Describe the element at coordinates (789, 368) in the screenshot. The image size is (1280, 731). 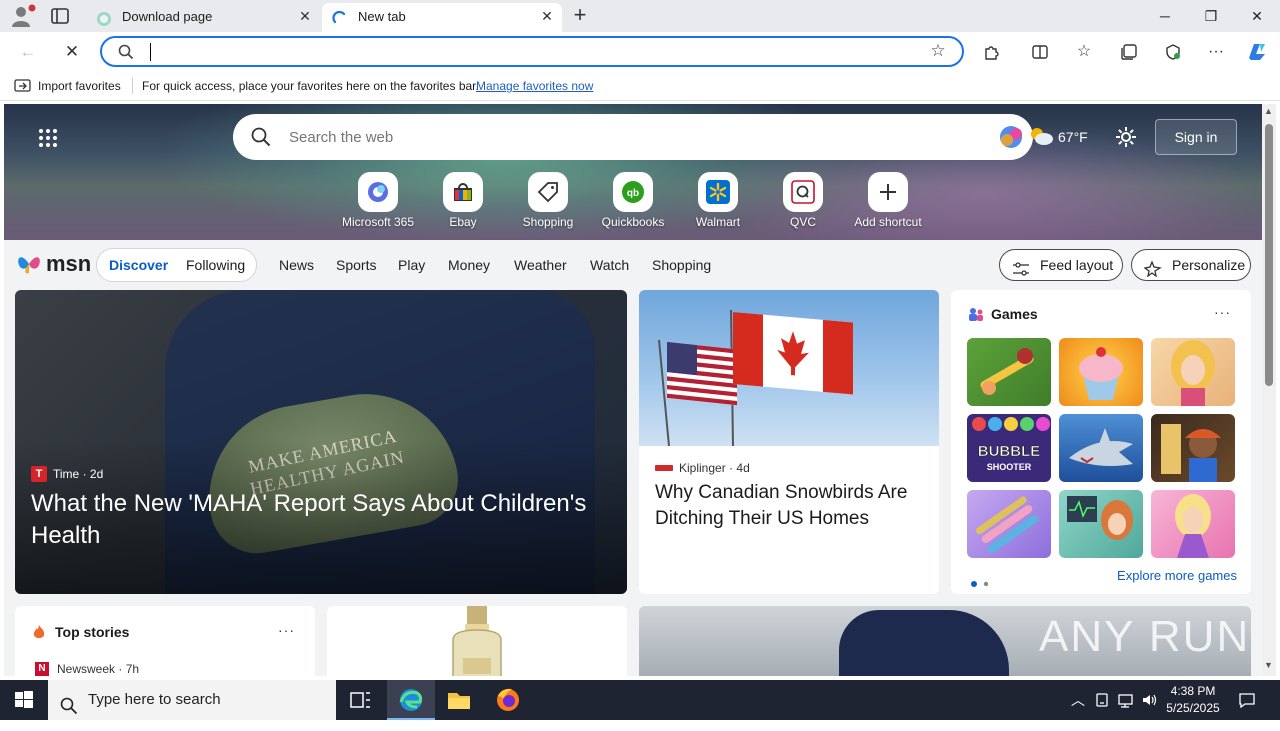
I see `story-image` at that location.